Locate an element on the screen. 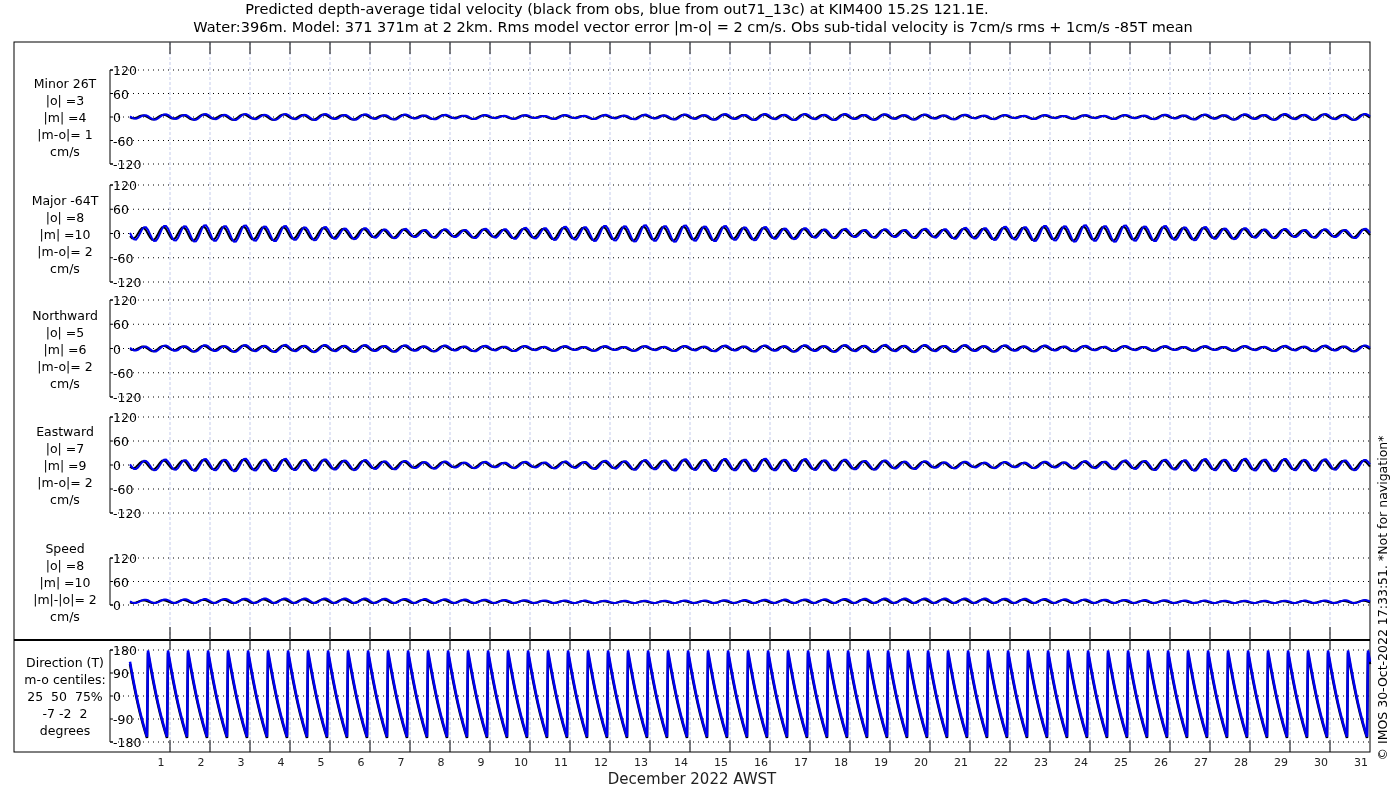  day-label: 31 is located at coordinates (1361, 762).